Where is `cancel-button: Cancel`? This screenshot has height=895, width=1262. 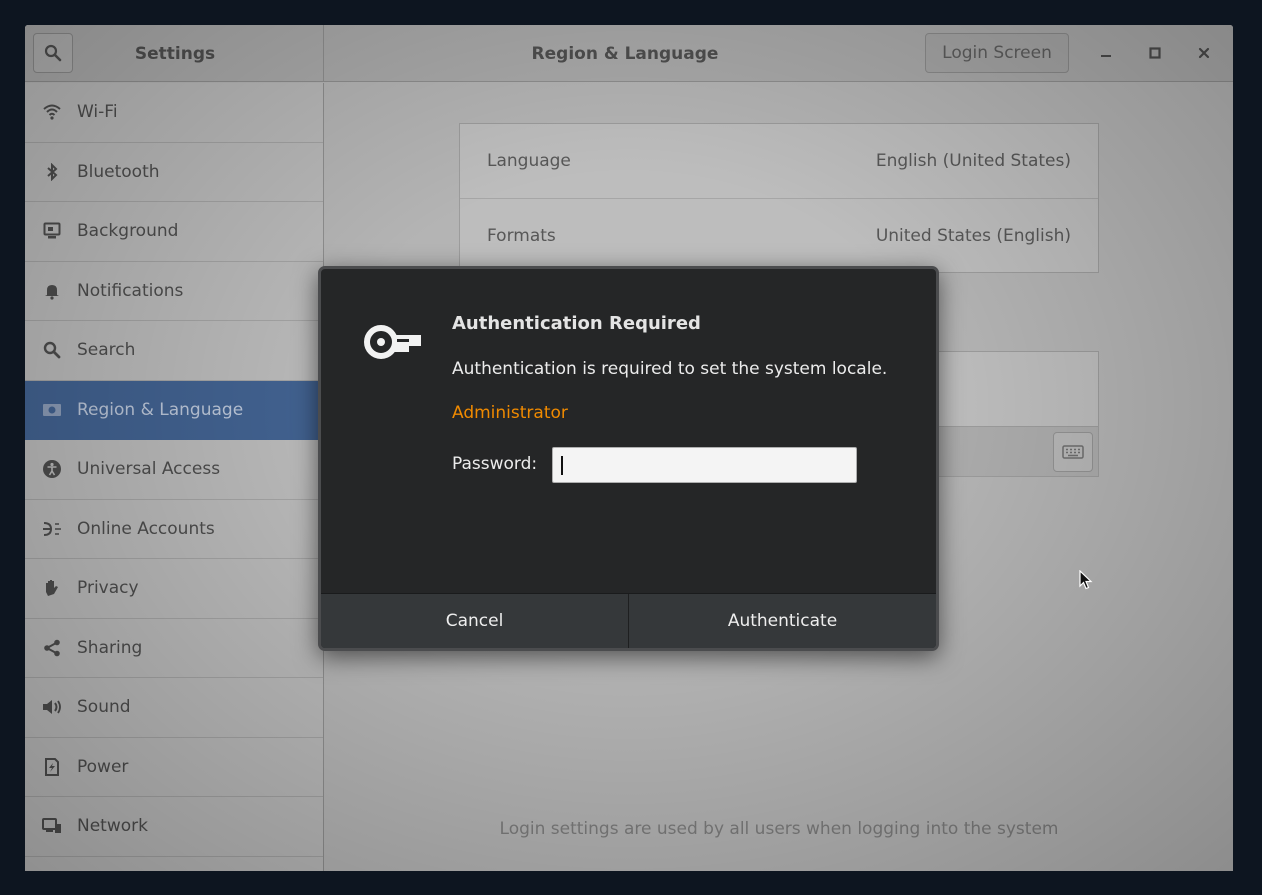 cancel-button: Cancel is located at coordinates (474, 621).